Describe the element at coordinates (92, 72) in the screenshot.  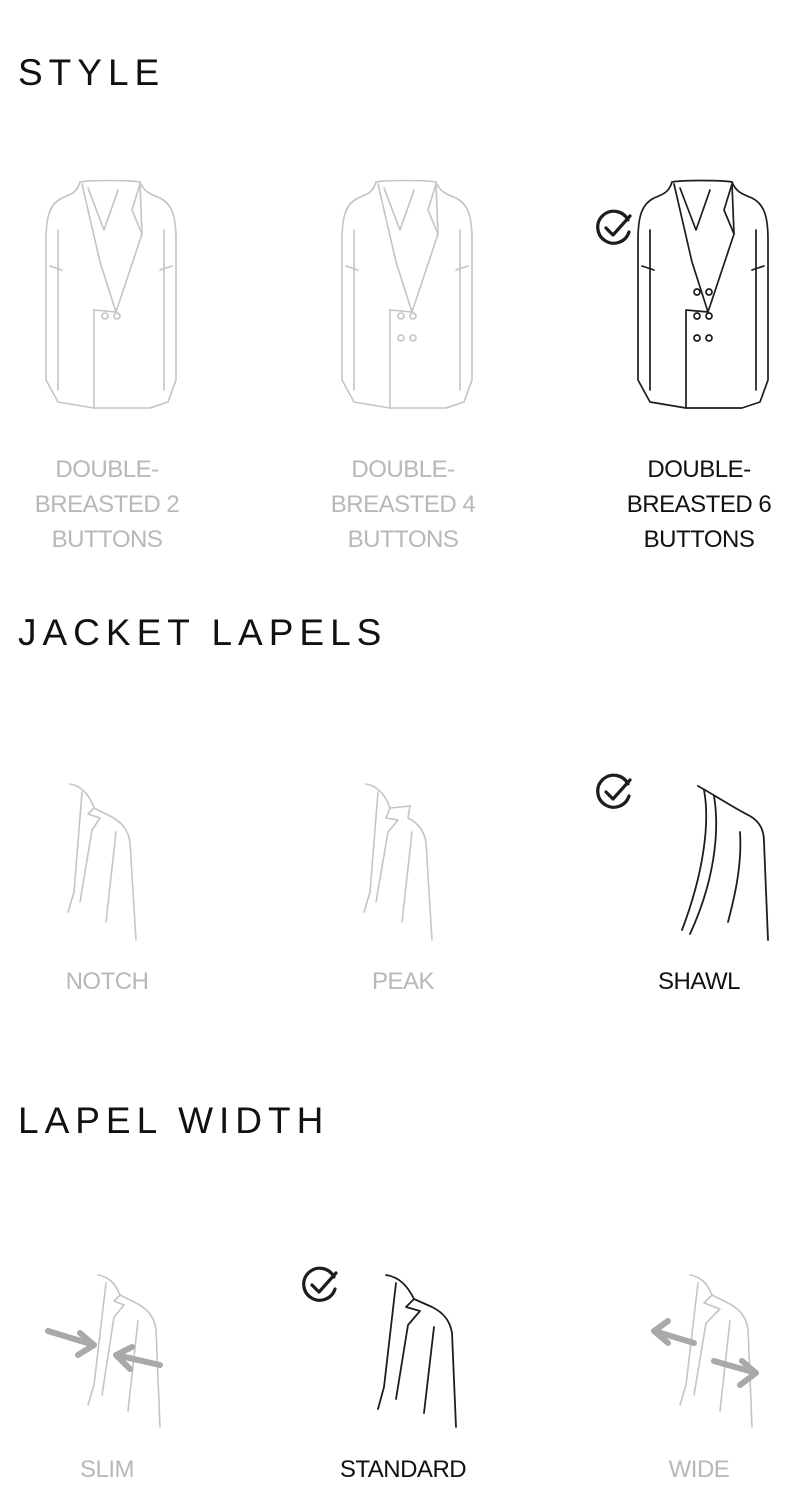
I see `section-title-style: STYLE` at that location.